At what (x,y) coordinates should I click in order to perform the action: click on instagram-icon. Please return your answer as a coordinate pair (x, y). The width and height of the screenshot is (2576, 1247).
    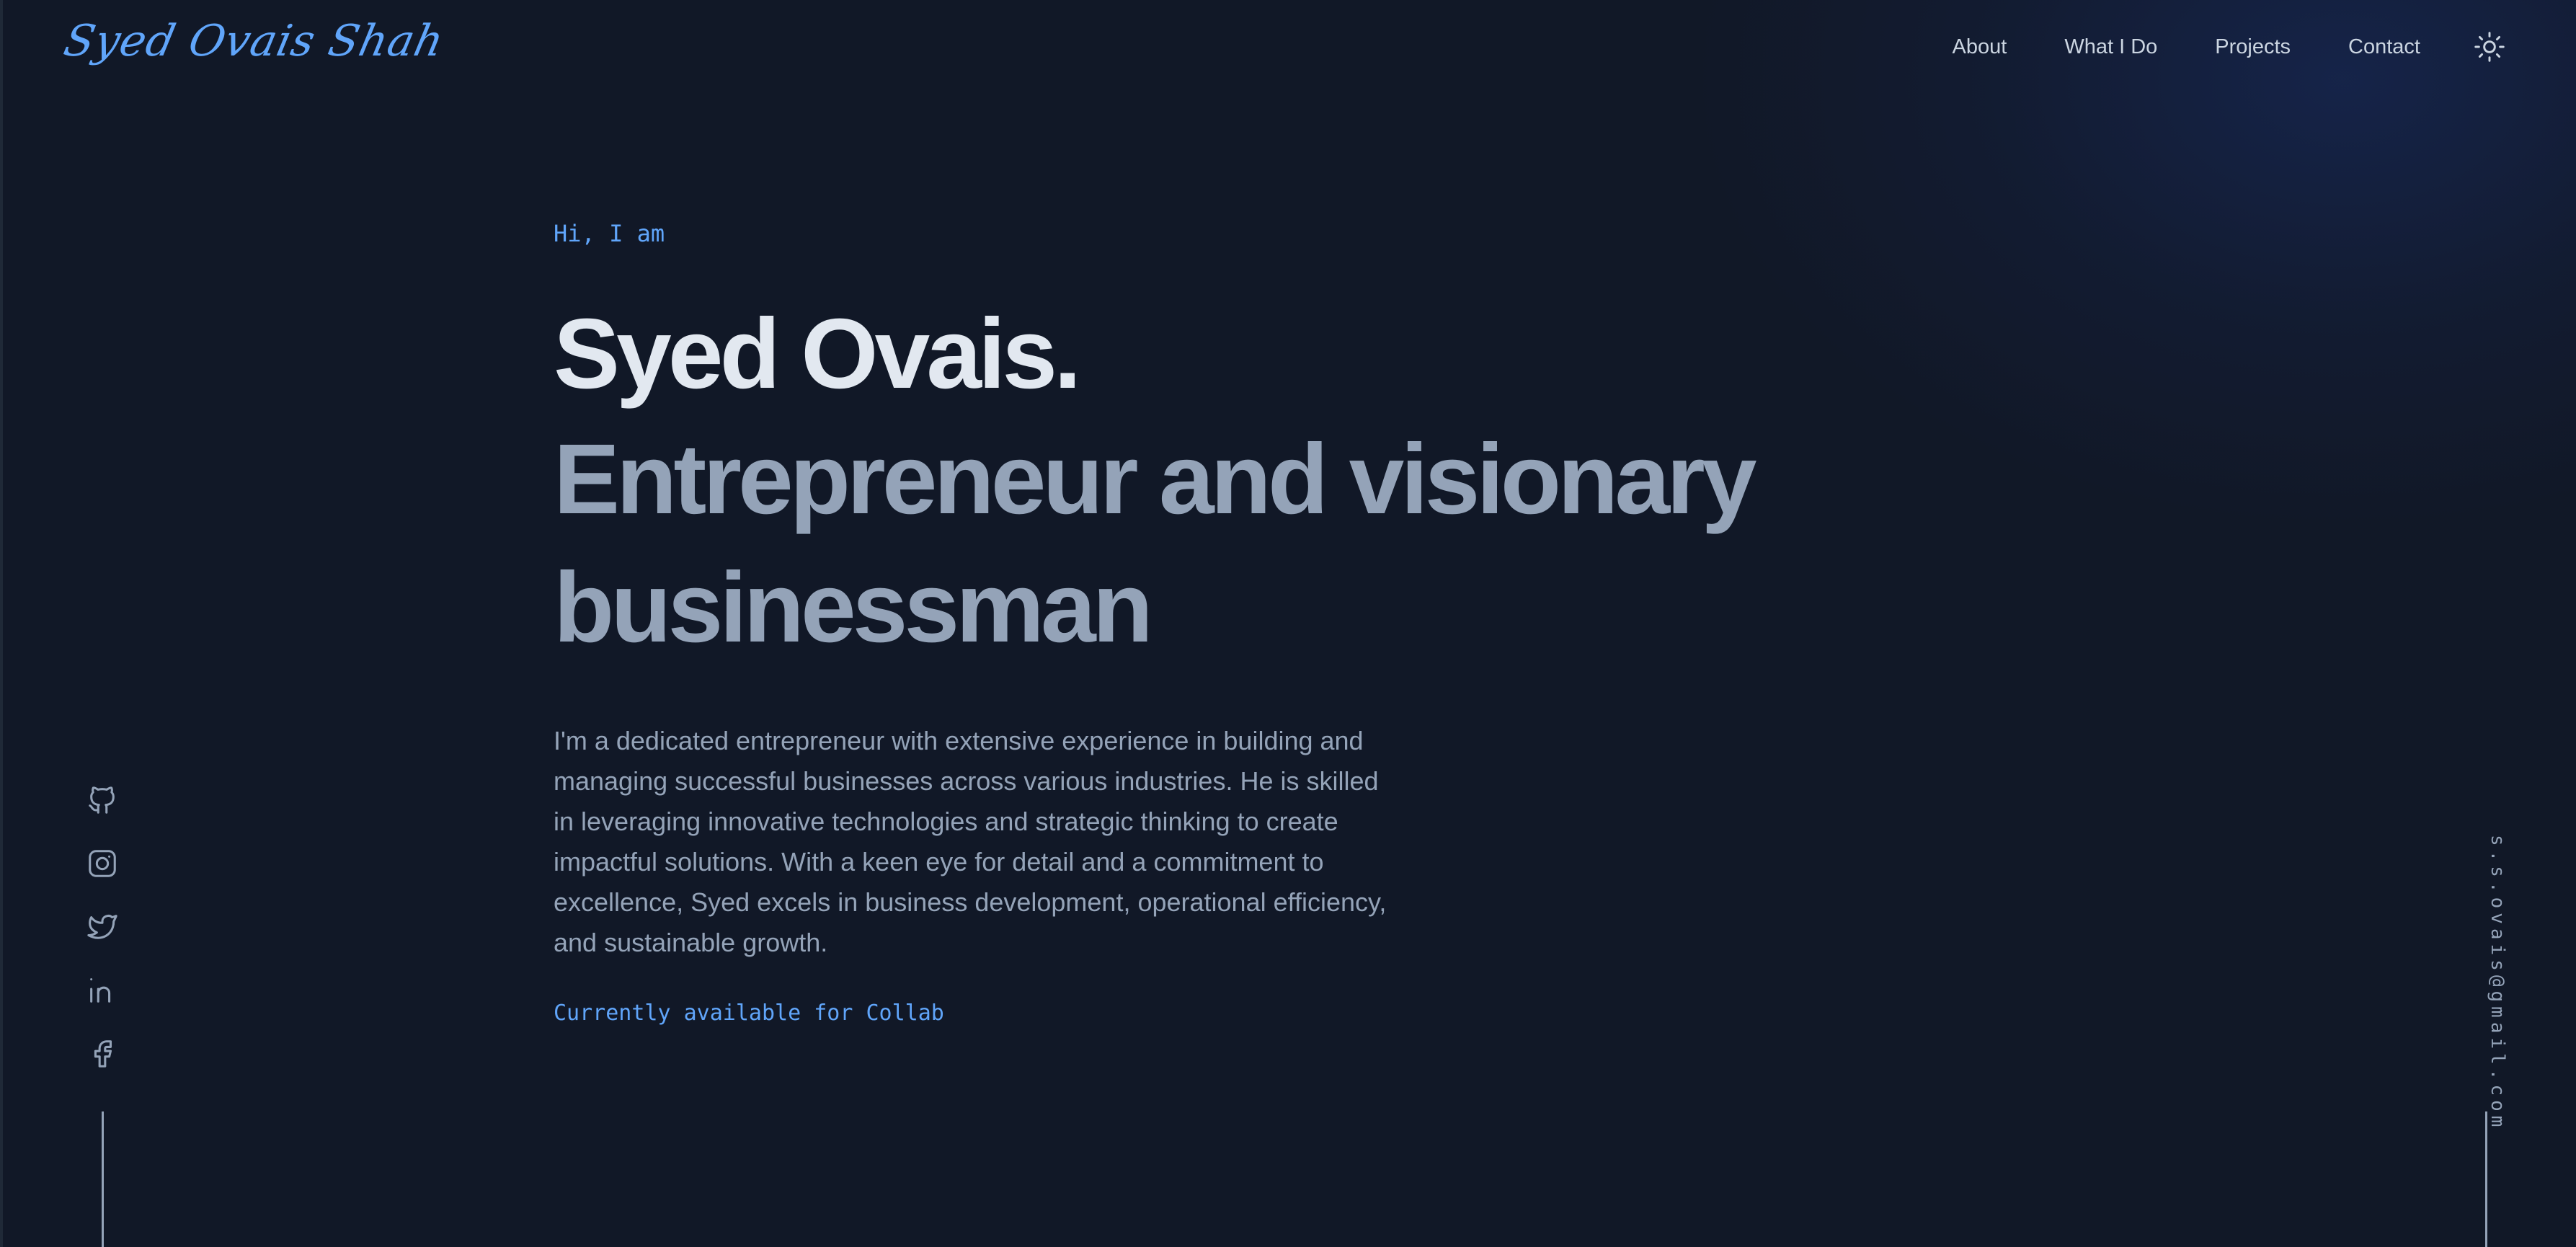
    Looking at the image, I should click on (102, 863).